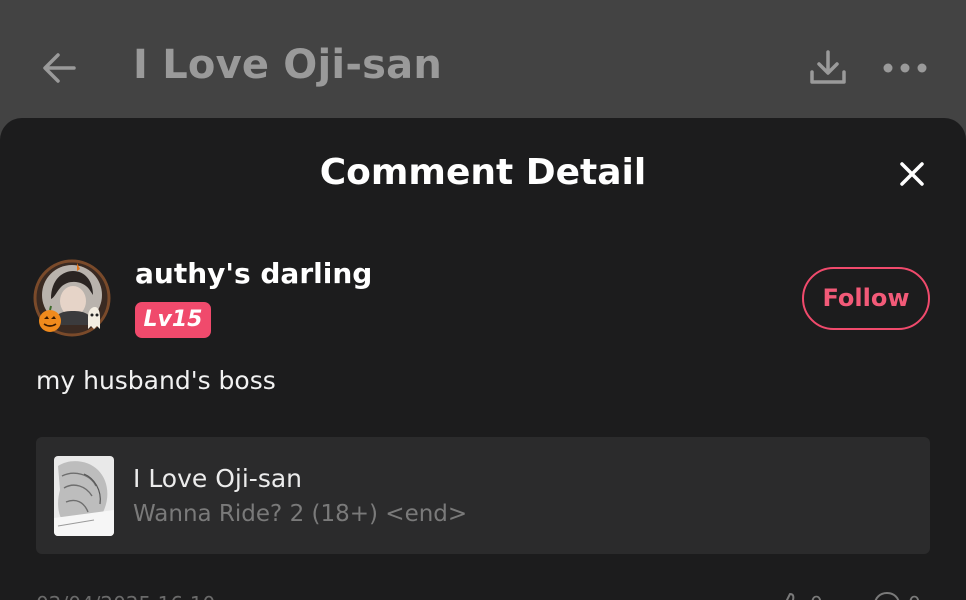 The image size is (966, 600). I want to click on avatar, so click(72, 298).